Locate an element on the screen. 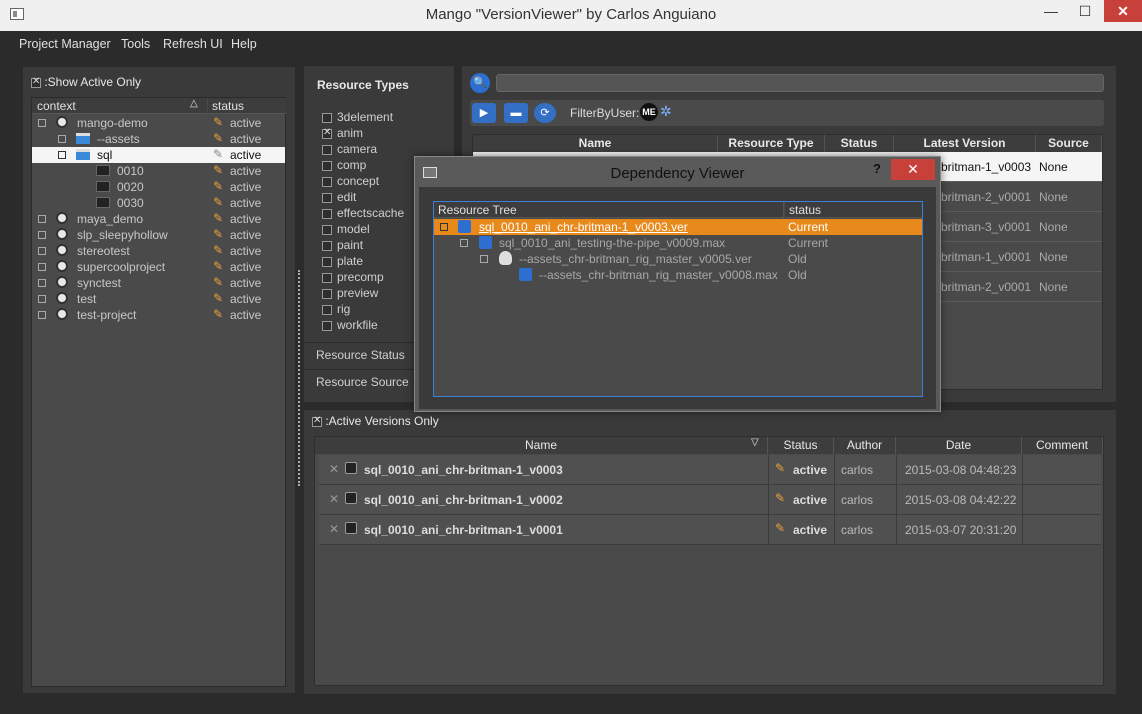  column-header-latest-version: Latest Version is located at coordinates (965, 143).